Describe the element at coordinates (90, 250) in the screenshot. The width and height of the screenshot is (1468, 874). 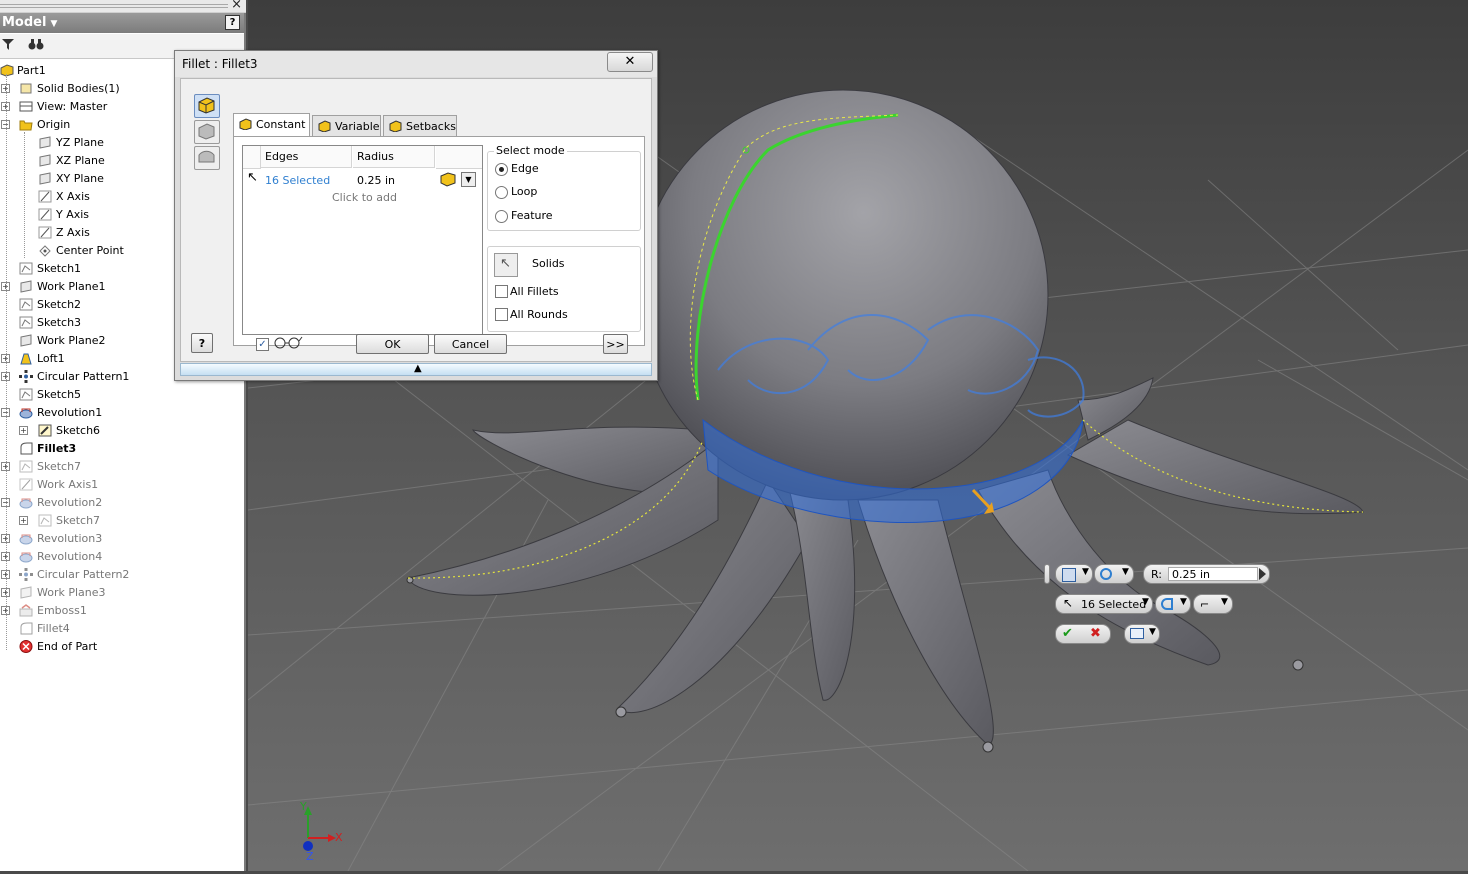
I see `tree-item-label: Center Point` at that location.